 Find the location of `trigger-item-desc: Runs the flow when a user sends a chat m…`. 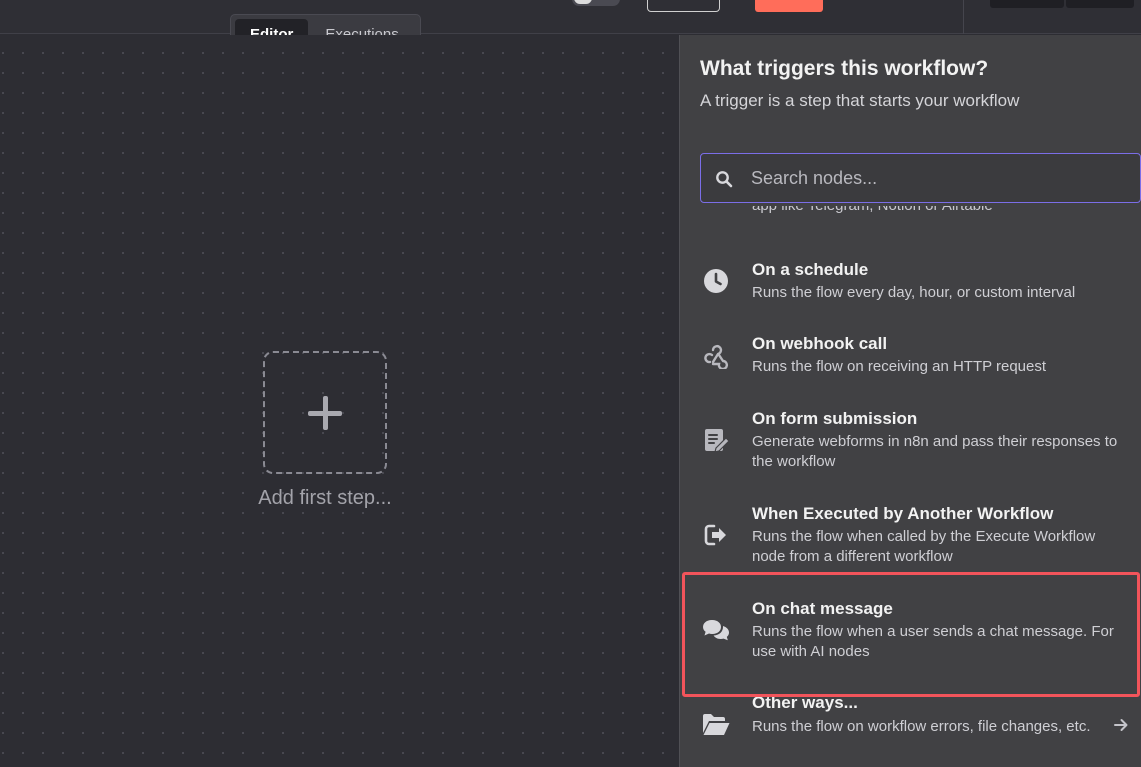

trigger-item-desc: Runs the flow when a user sends a chat m… is located at coordinates (933, 641).